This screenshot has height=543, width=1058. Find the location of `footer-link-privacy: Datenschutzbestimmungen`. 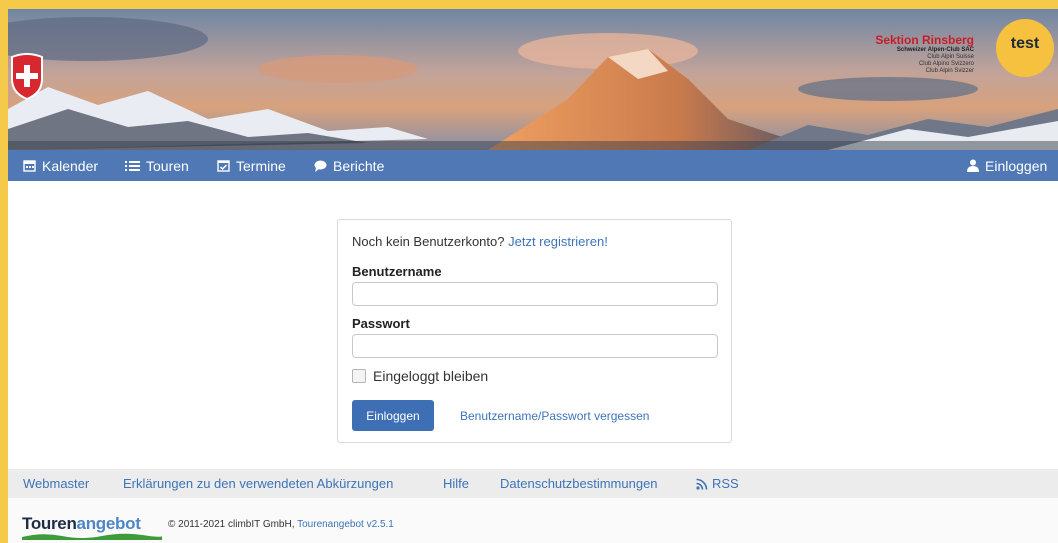

footer-link-privacy: Datenschutzbestimmungen is located at coordinates (579, 483).